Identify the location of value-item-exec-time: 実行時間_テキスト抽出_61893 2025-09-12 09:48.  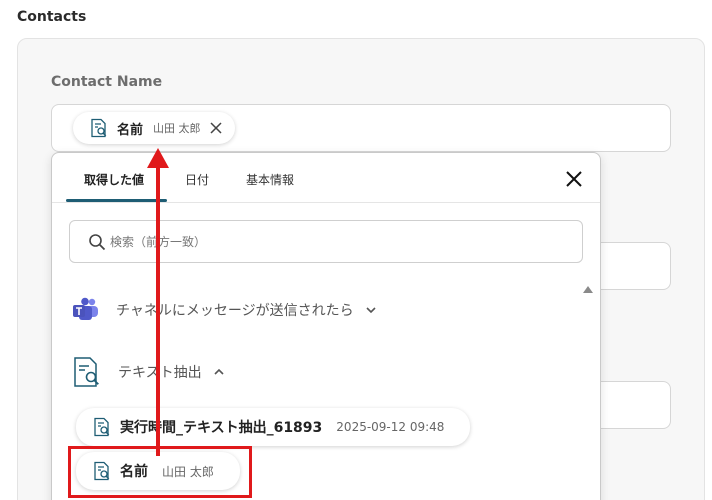
(273, 427).